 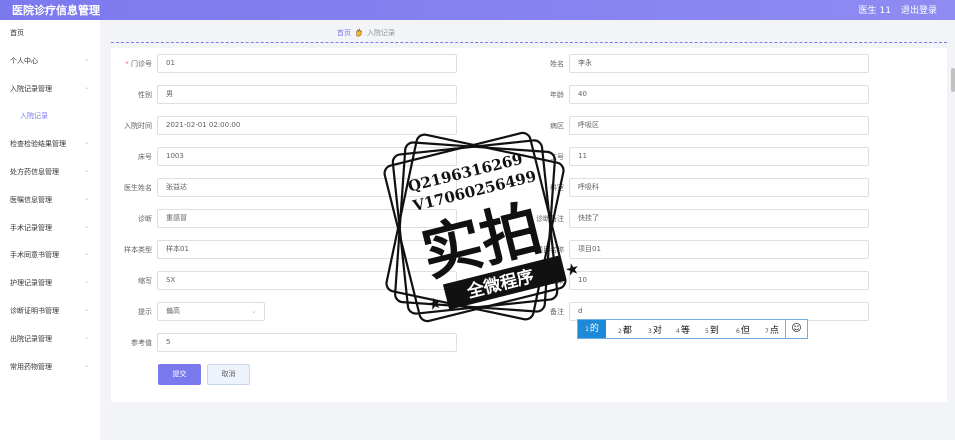 What do you see at coordinates (31, 200) in the screenshot?
I see `sidebar-item: 医嘱信息管理` at bounding box center [31, 200].